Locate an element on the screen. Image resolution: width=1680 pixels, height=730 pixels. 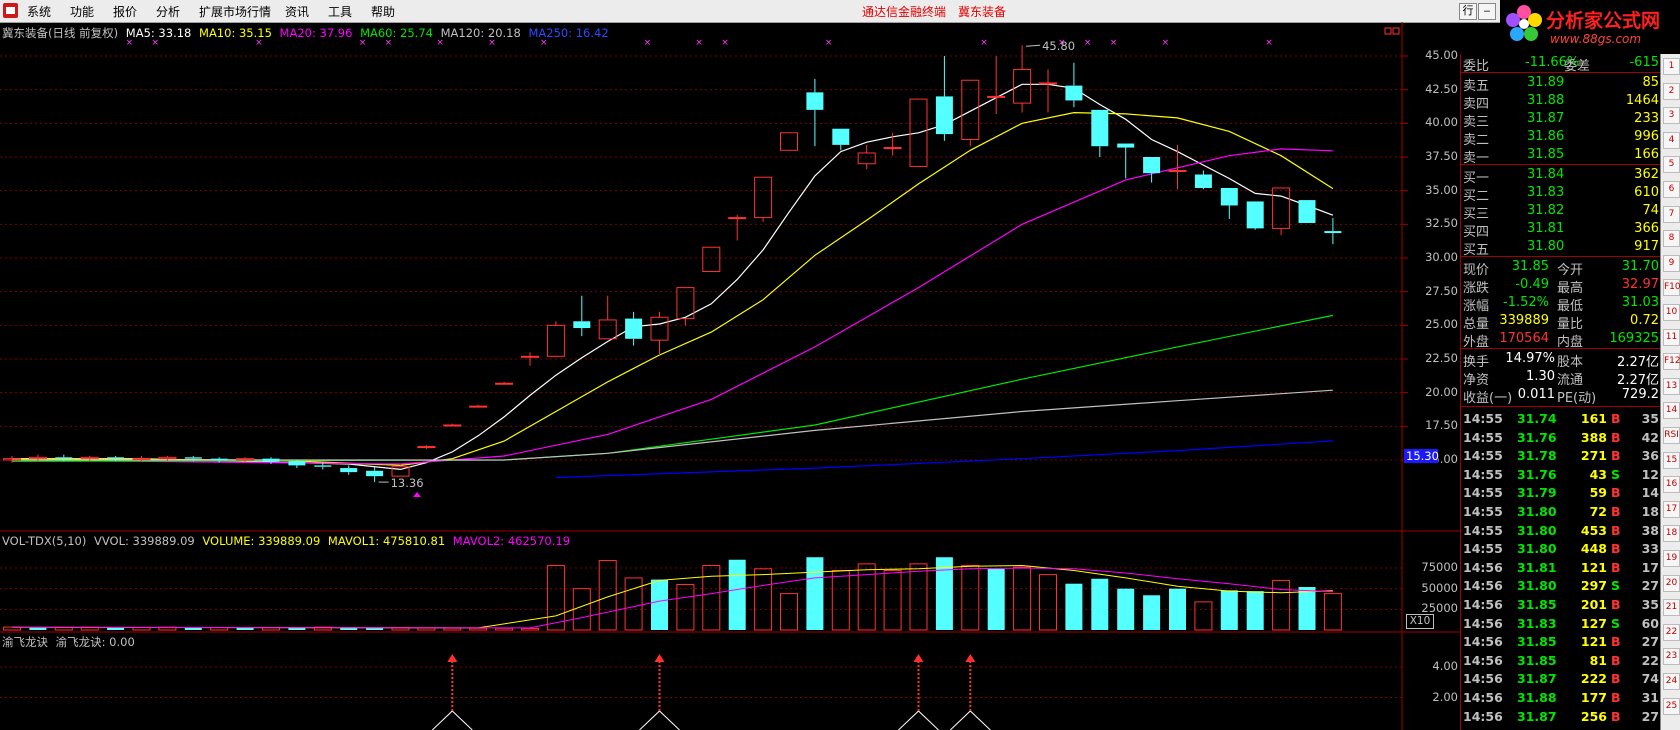
signal-marker is located at coordinates (918, 692).